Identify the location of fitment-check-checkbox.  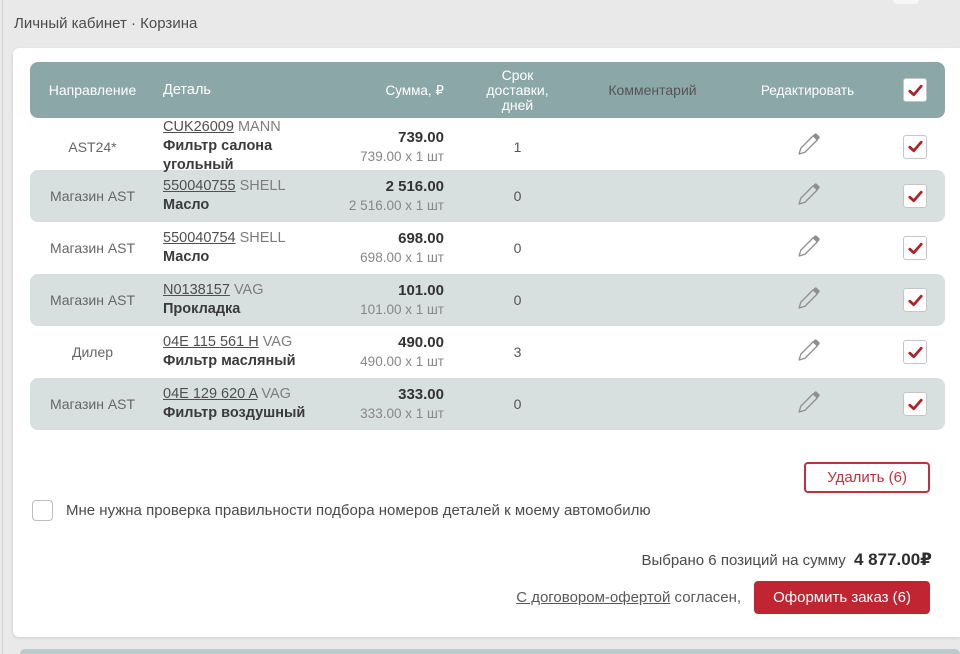
(42, 510).